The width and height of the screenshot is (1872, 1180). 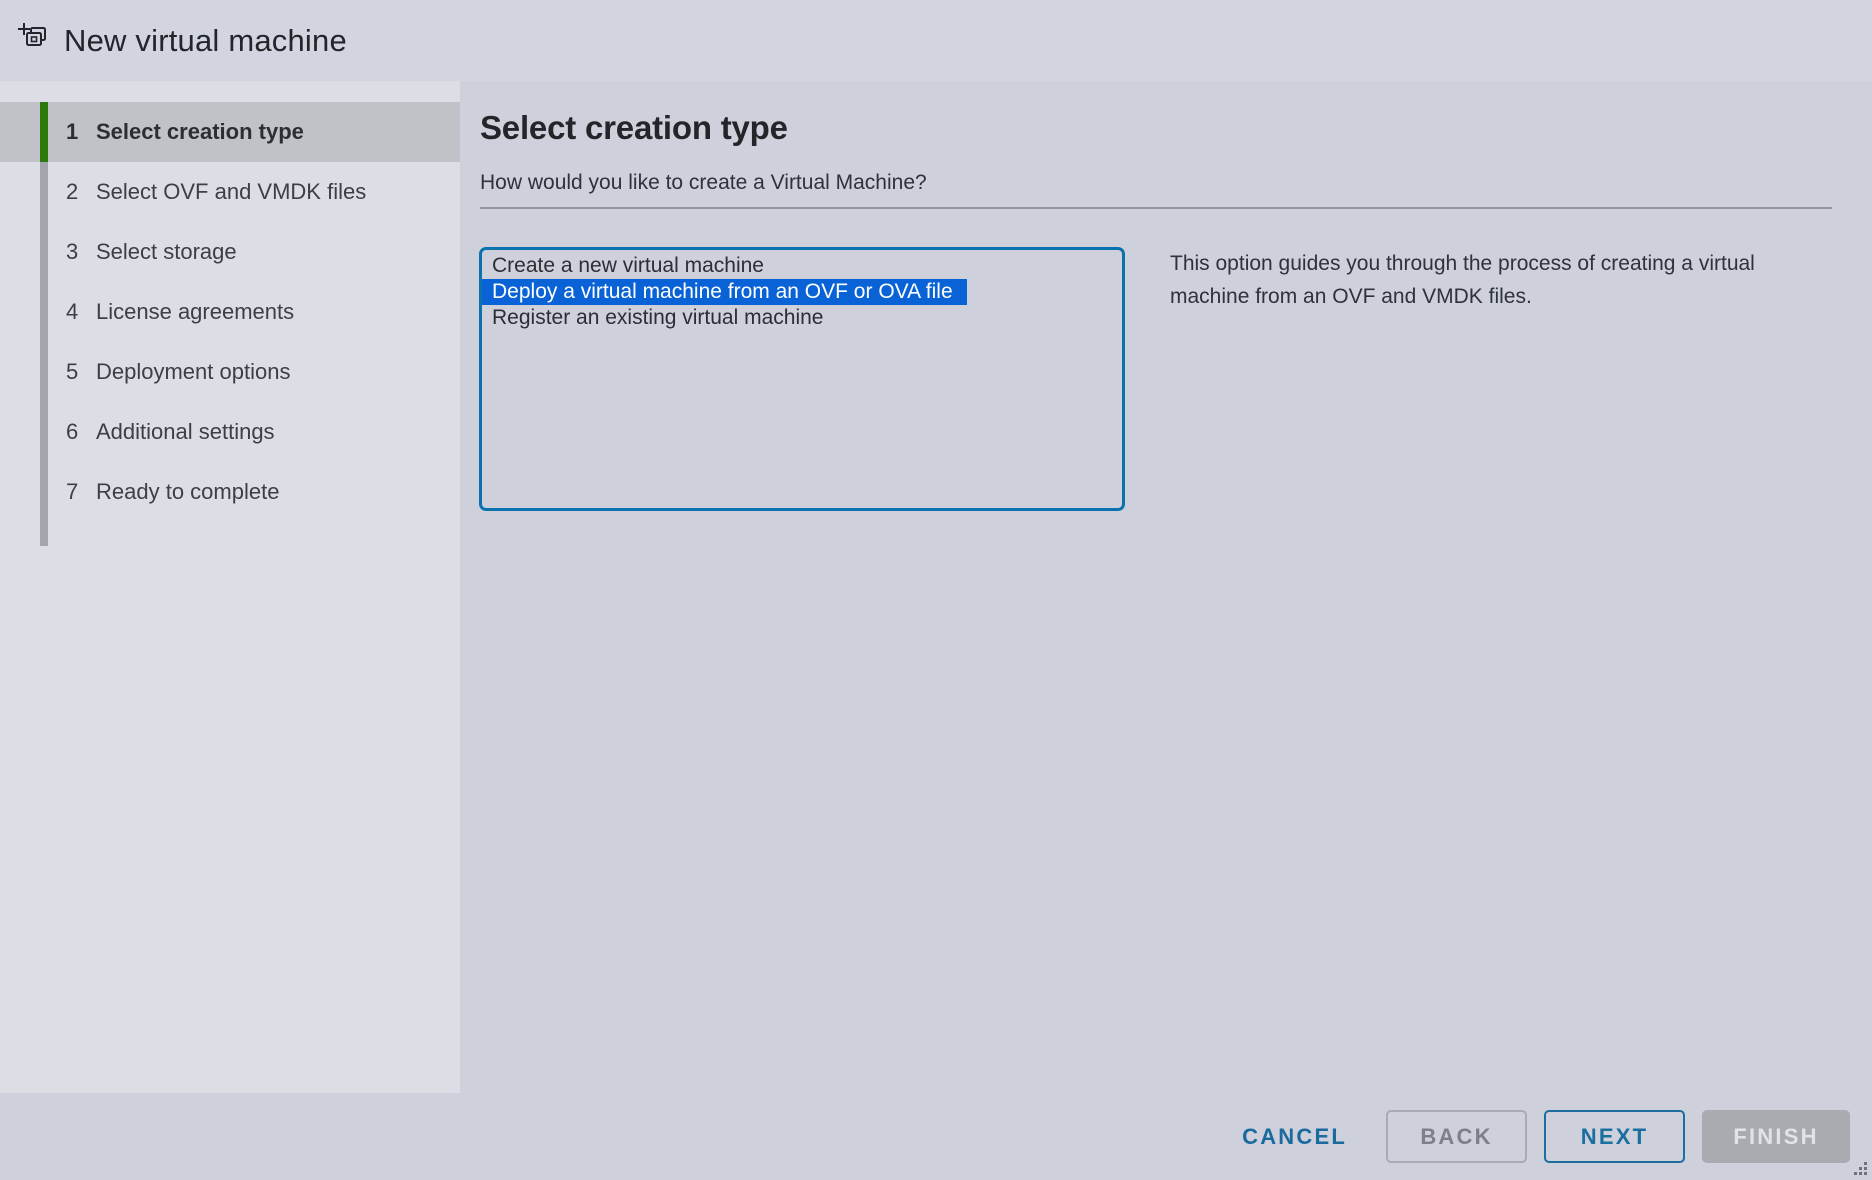 I want to click on step-label: Select OVF and VMDK files, so click(x=231, y=191).